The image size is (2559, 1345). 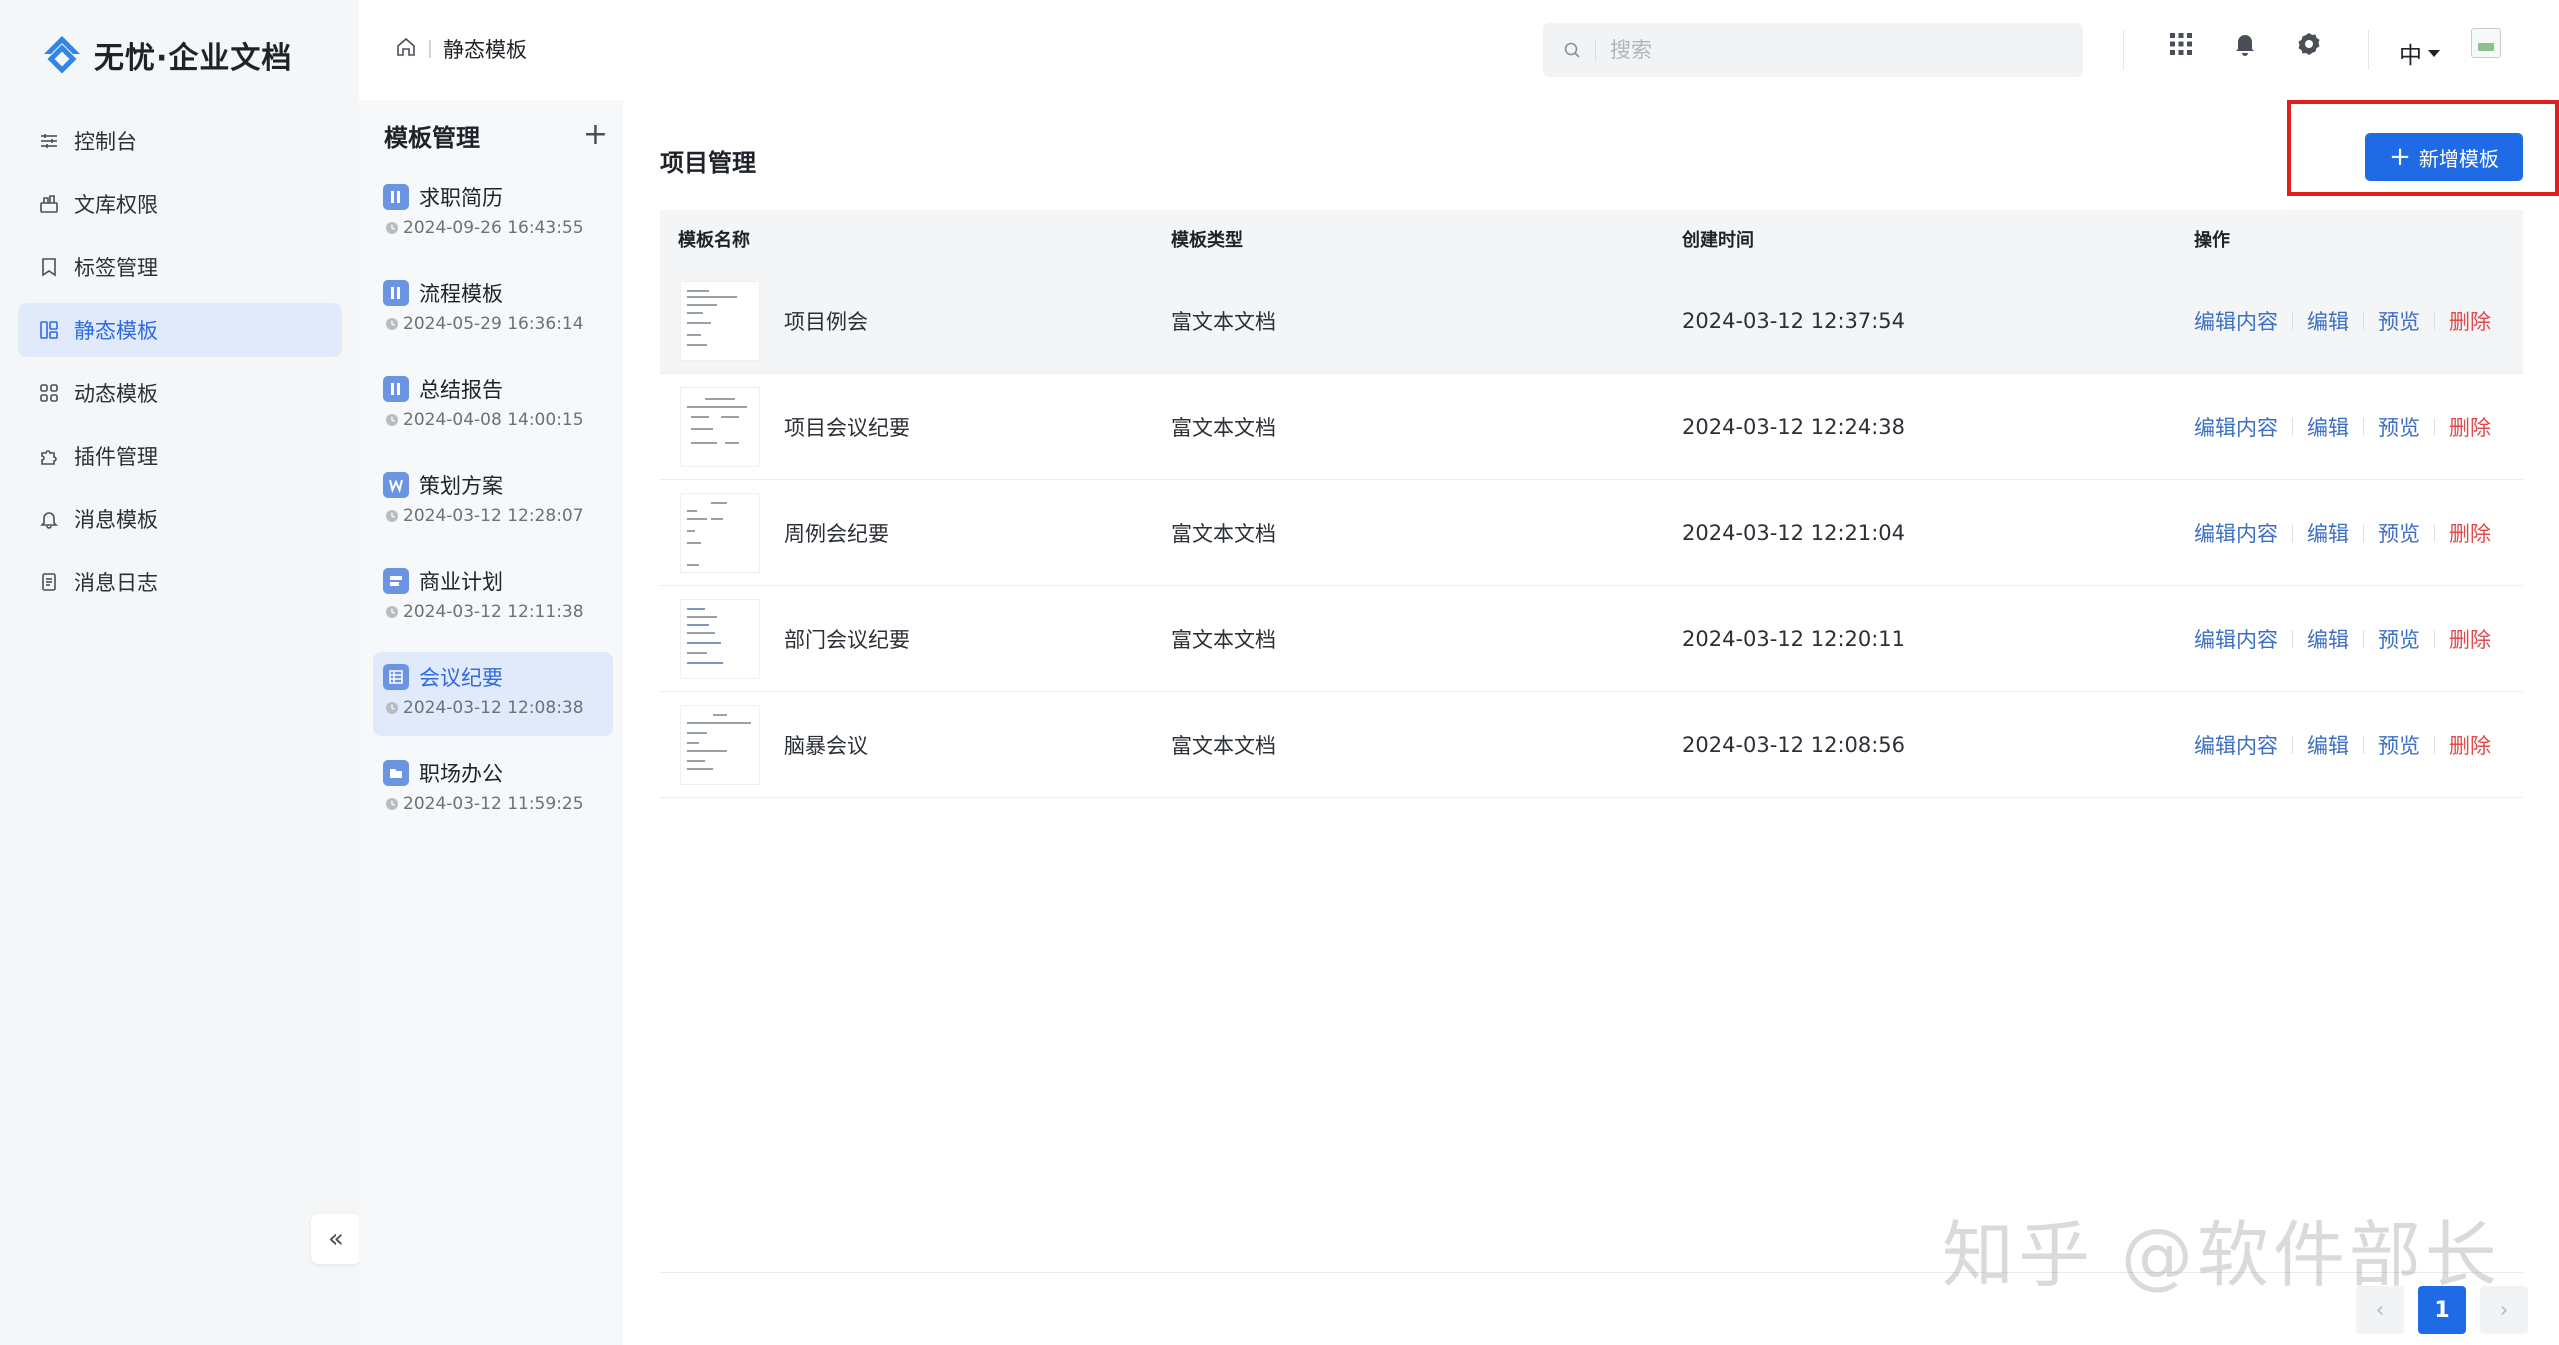 What do you see at coordinates (2486, 43) in the screenshot?
I see `avatar` at bounding box center [2486, 43].